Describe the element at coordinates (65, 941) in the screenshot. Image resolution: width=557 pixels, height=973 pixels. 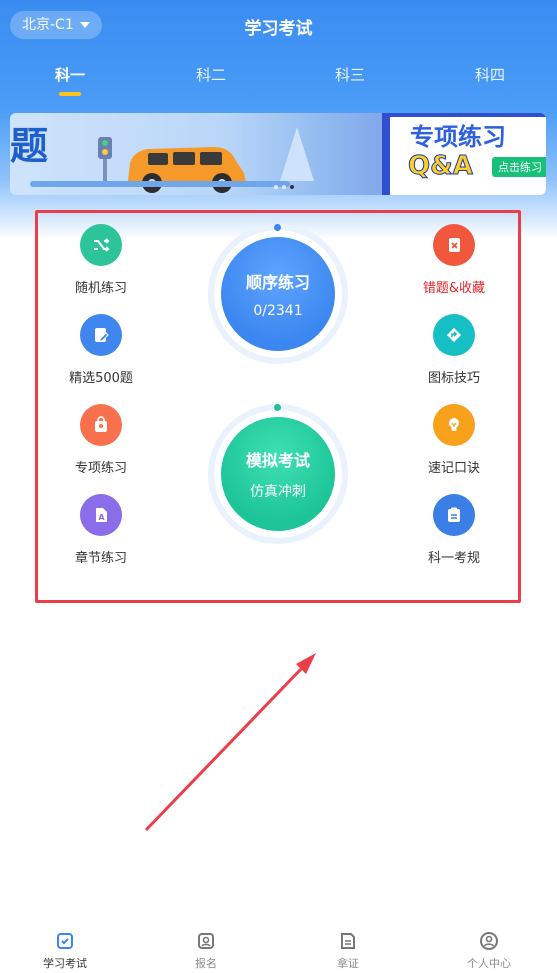
I see `study-check-icon` at that location.